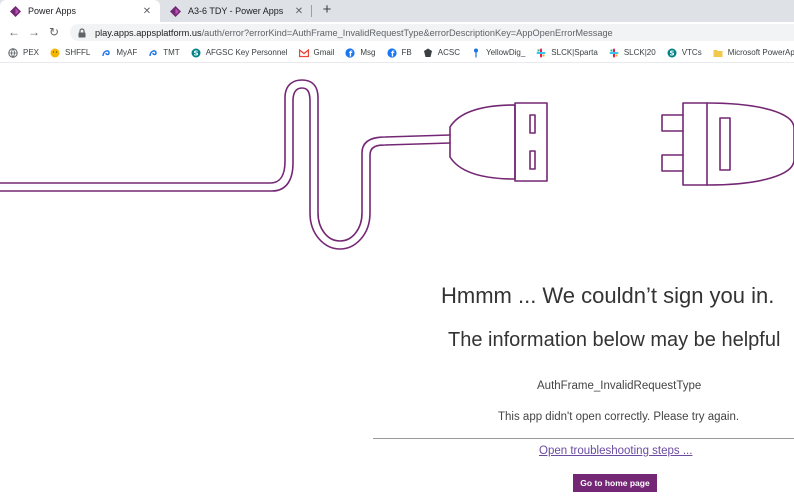 The width and height of the screenshot is (794, 497). Describe the element at coordinates (427, 52) in the screenshot. I see `crest-icon` at that location.